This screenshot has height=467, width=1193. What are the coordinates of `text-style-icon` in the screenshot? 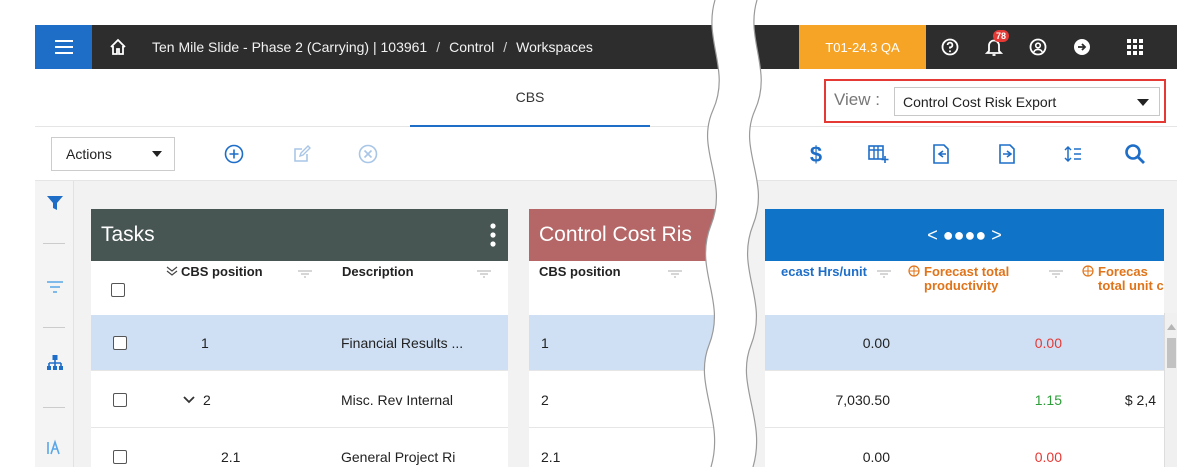 It's located at (53, 447).